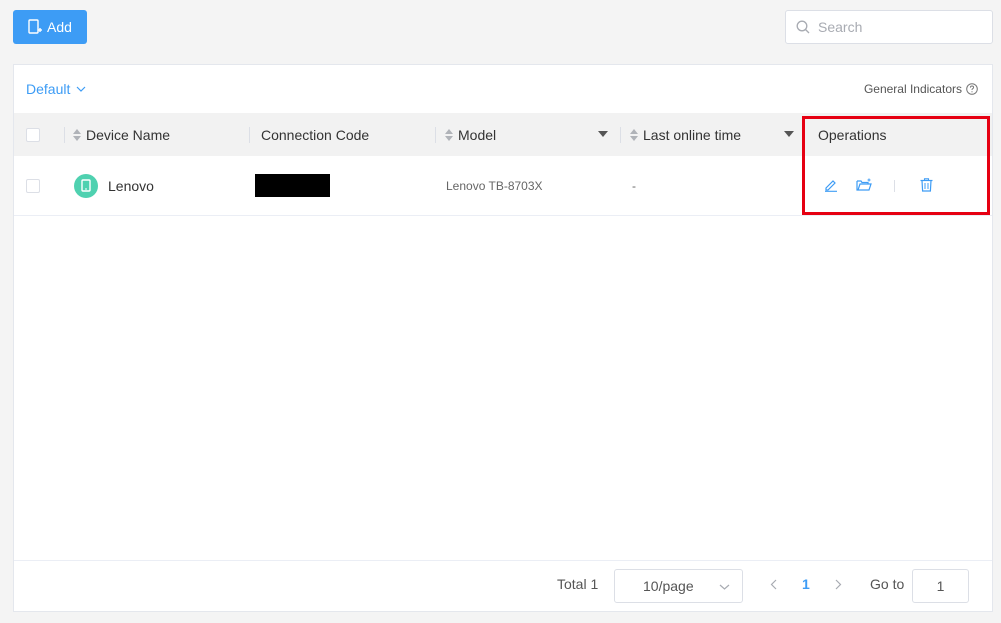 The image size is (1001, 623). I want to click on goto-page-input, so click(940, 586).